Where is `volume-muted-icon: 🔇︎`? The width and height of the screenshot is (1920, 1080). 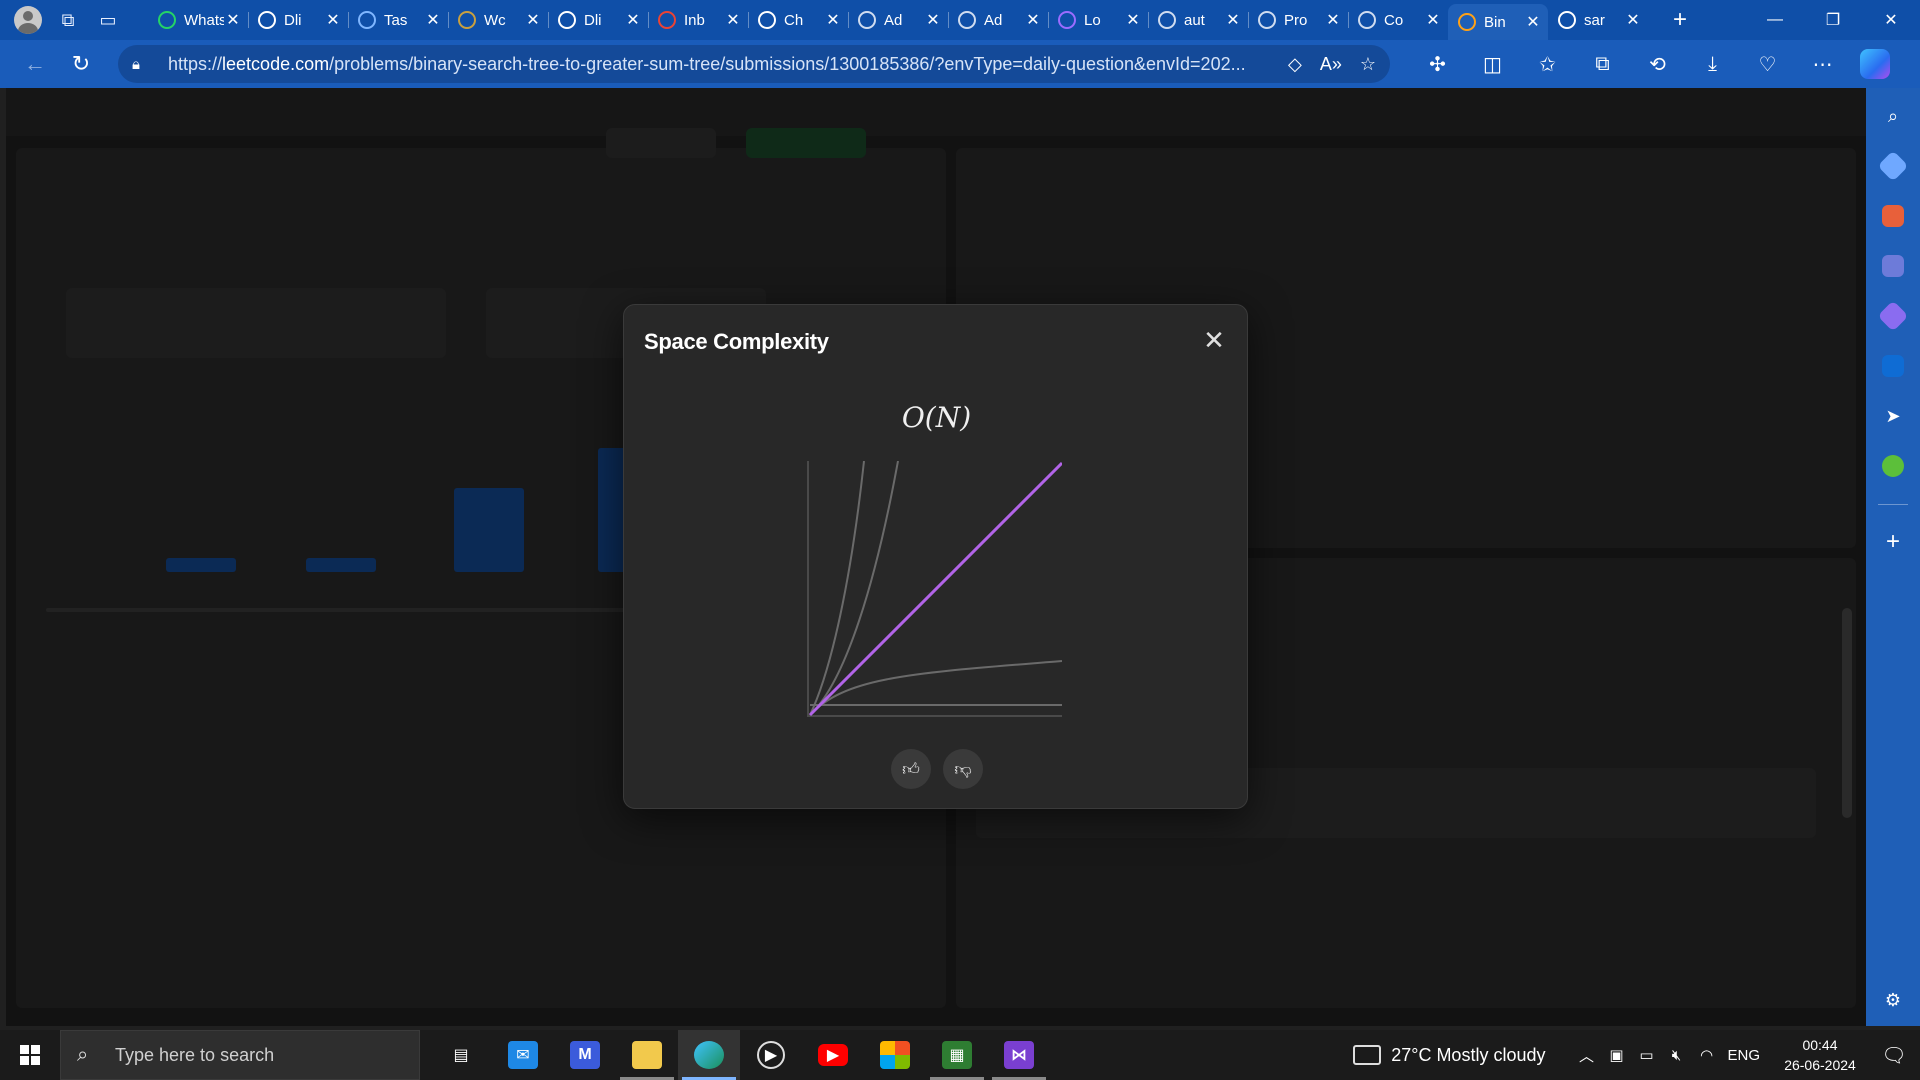
volume-muted-icon: 🔇︎ is located at coordinates (1676, 1055).